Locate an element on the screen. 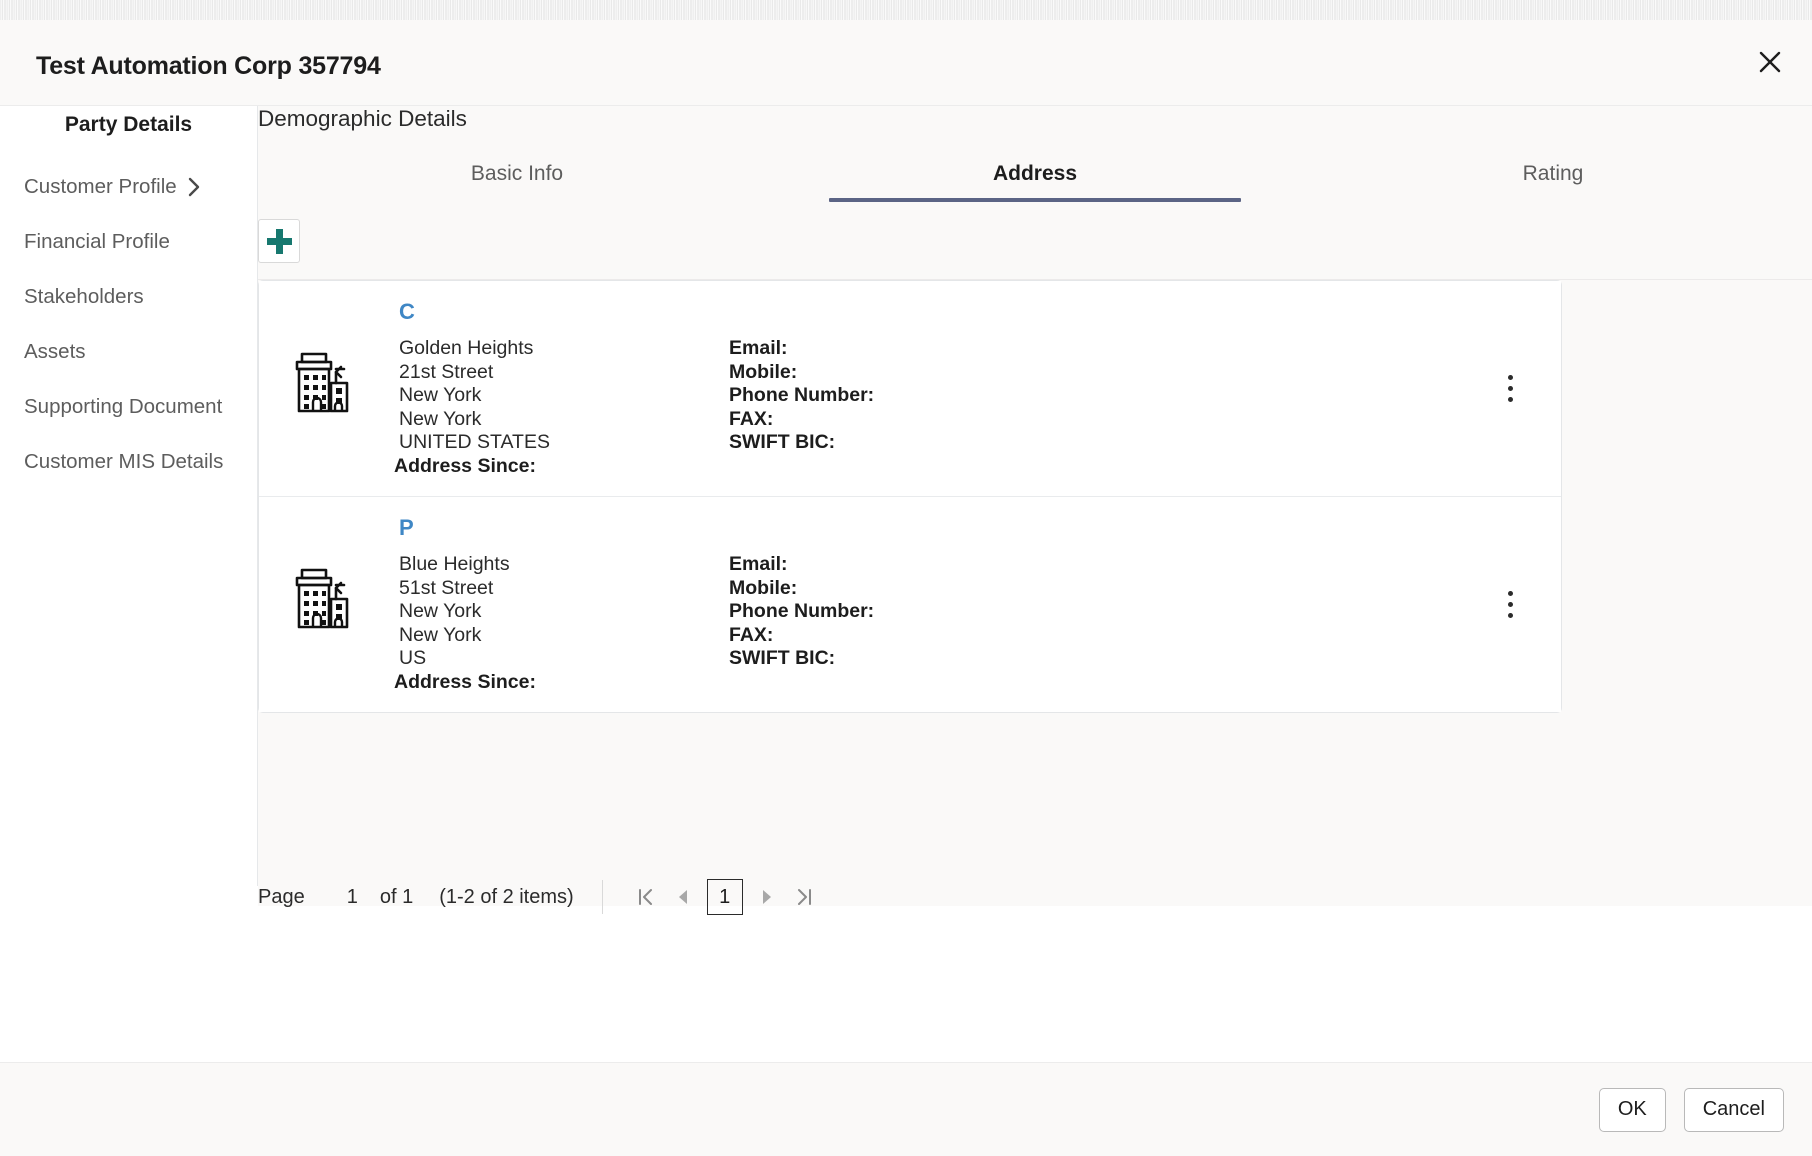 Image resolution: width=1812 pixels, height=1156 pixels. first-page-icon is located at coordinates (646, 897).